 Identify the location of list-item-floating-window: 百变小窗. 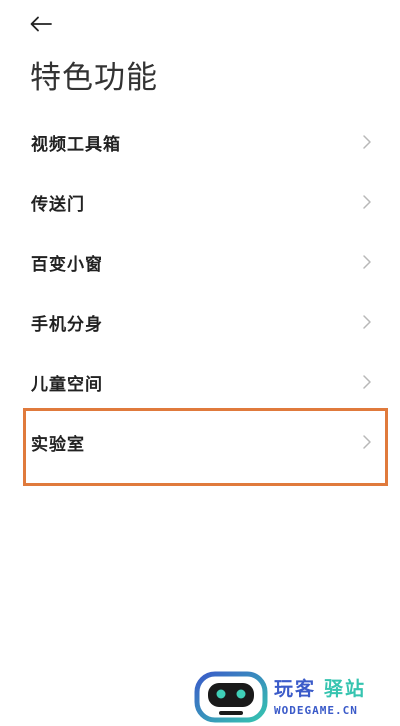
(200, 262).